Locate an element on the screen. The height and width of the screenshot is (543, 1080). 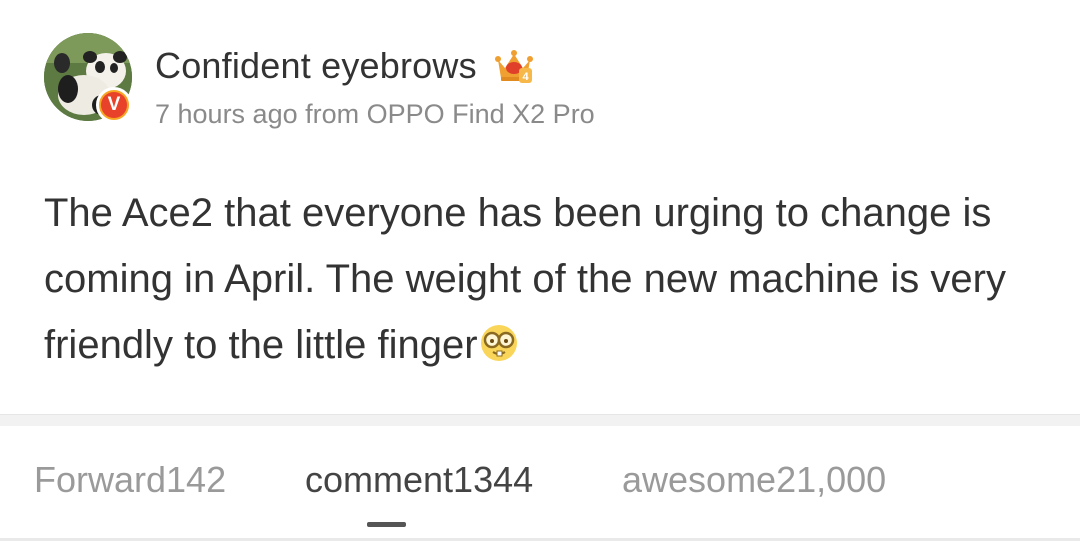
verified-v-icon: V is located at coordinates (114, 105).